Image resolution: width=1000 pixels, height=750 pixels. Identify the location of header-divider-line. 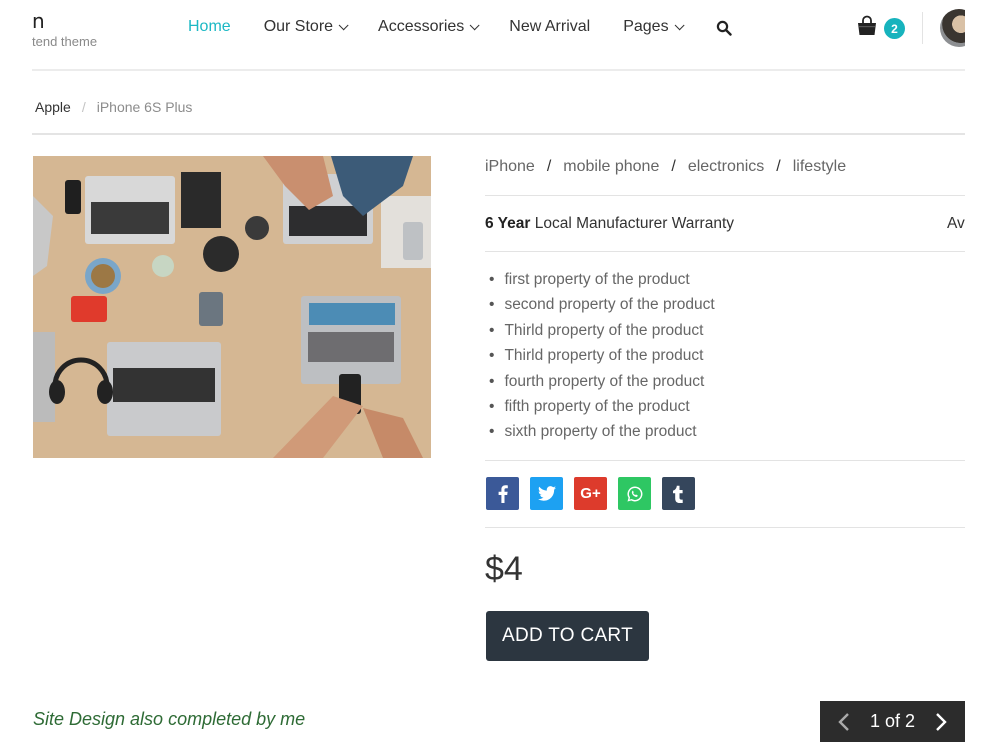
(498, 70).